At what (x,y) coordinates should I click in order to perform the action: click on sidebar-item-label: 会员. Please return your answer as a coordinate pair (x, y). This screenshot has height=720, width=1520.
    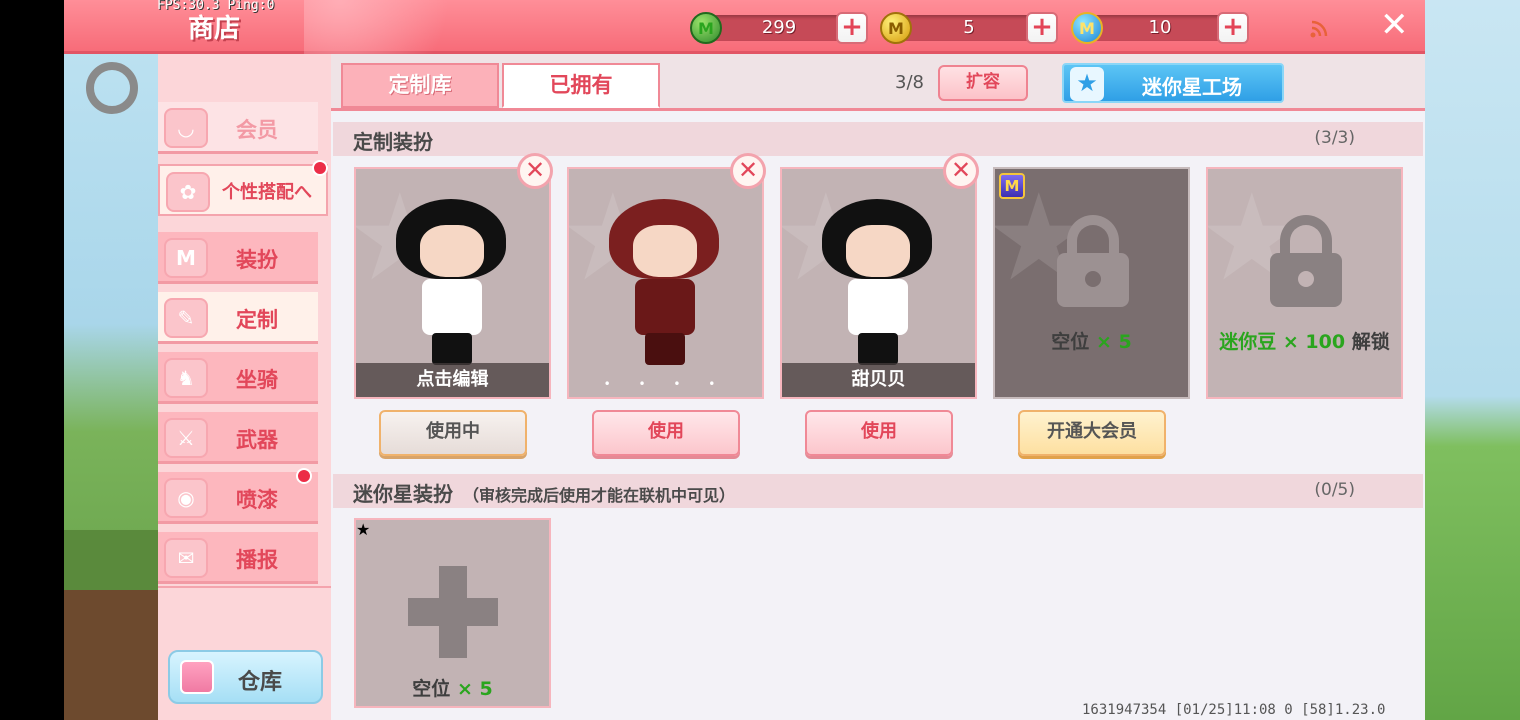
    Looking at the image, I should click on (257, 130).